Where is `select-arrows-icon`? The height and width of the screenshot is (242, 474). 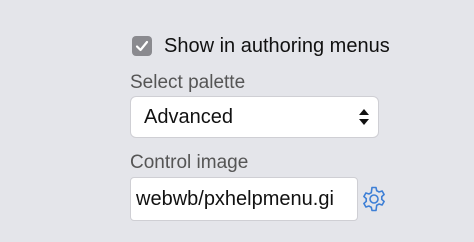 select-arrows-icon is located at coordinates (364, 117).